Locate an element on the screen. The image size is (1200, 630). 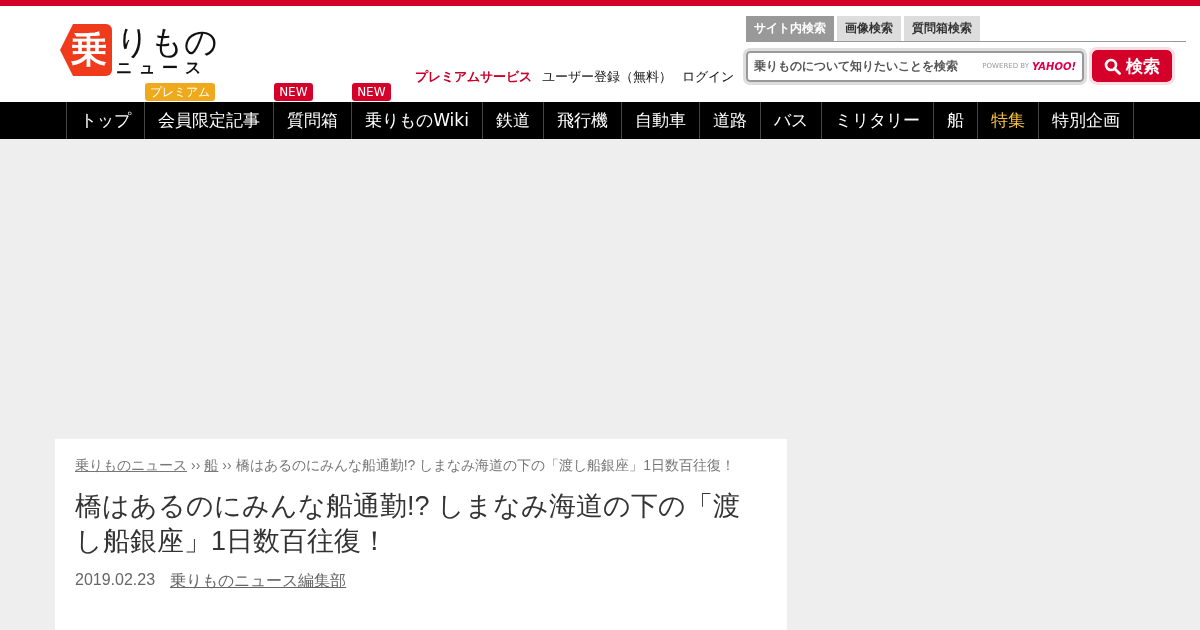
nav-item: 自動車 is located at coordinates (660, 120).